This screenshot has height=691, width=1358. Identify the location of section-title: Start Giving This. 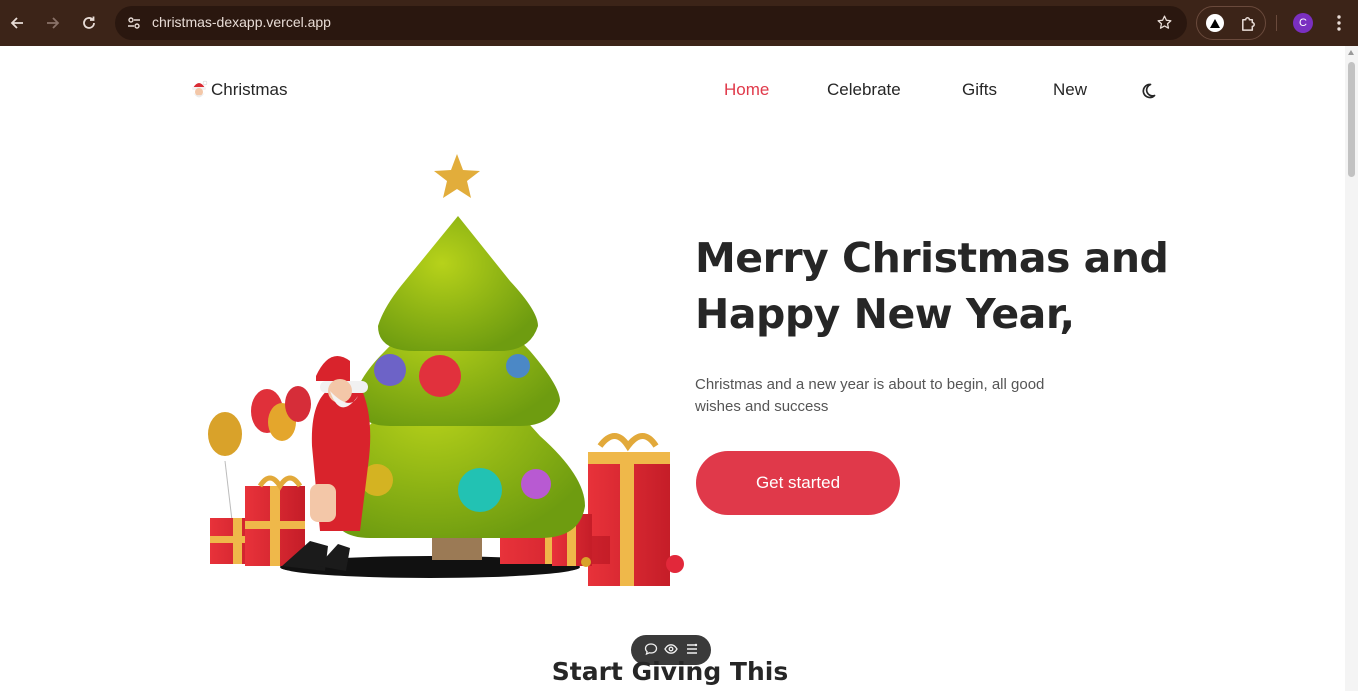
(670, 671).